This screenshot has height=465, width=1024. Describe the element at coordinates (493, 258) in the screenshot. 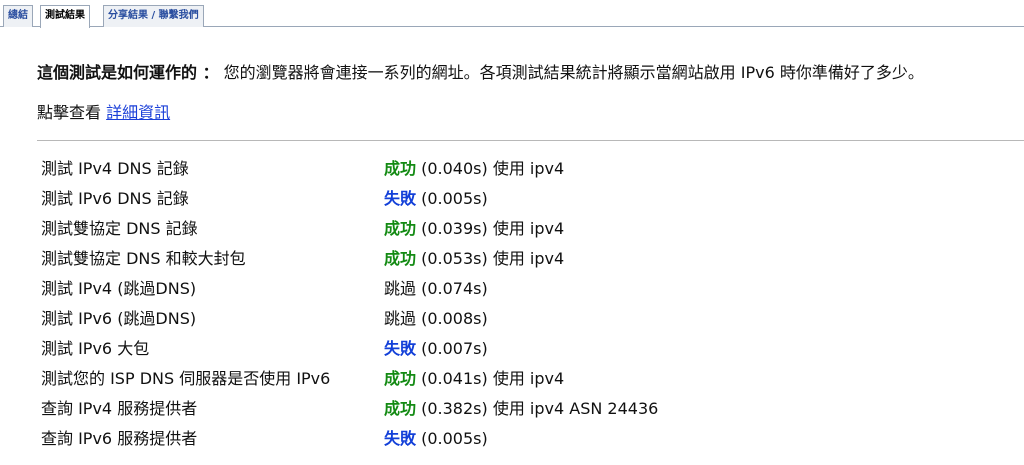

I see `result-detail: (0.053s) 使用 ipv4` at that location.